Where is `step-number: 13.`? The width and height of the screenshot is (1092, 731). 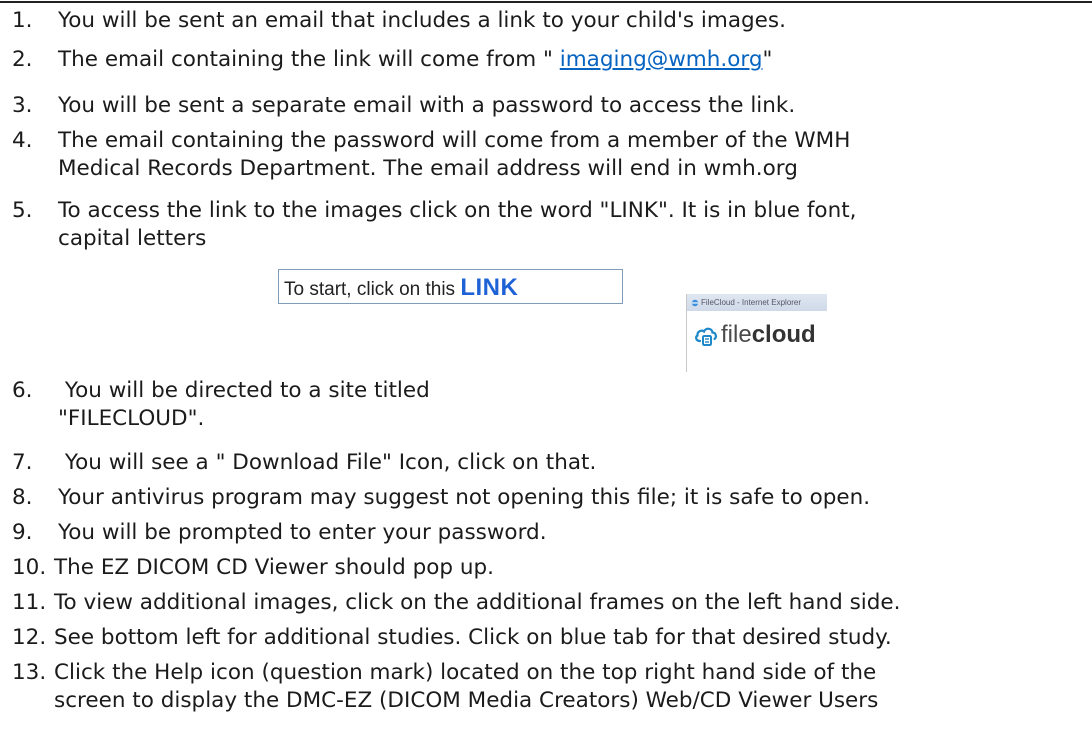
step-number: 13. is located at coordinates (29, 672).